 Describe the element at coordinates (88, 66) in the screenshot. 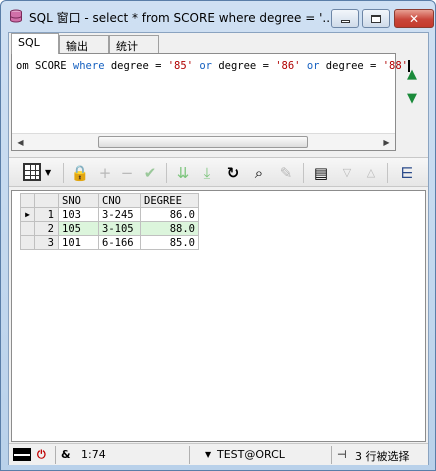

I see `sql-keyword: where` at that location.